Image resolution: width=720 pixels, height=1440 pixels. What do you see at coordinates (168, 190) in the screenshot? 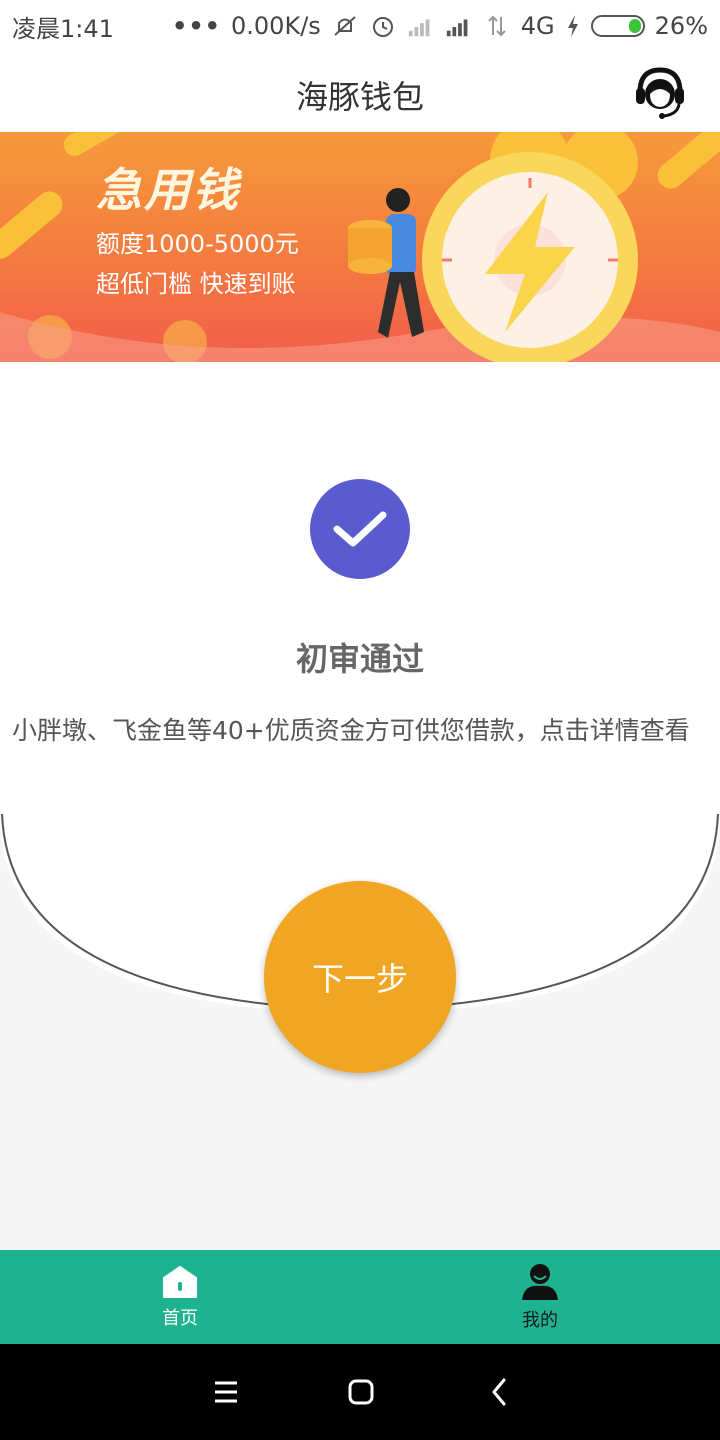
I see `banner-title: 急用钱` at bounding box center [168, 190].